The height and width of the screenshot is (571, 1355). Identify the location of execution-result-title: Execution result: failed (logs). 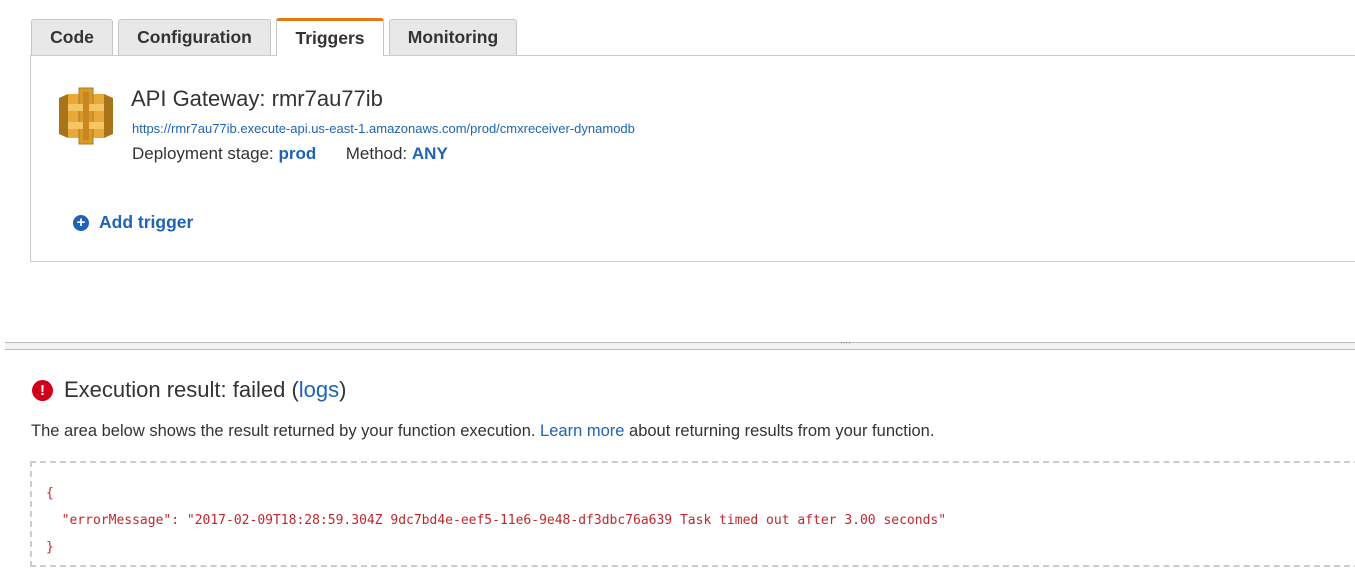
(205, 389).